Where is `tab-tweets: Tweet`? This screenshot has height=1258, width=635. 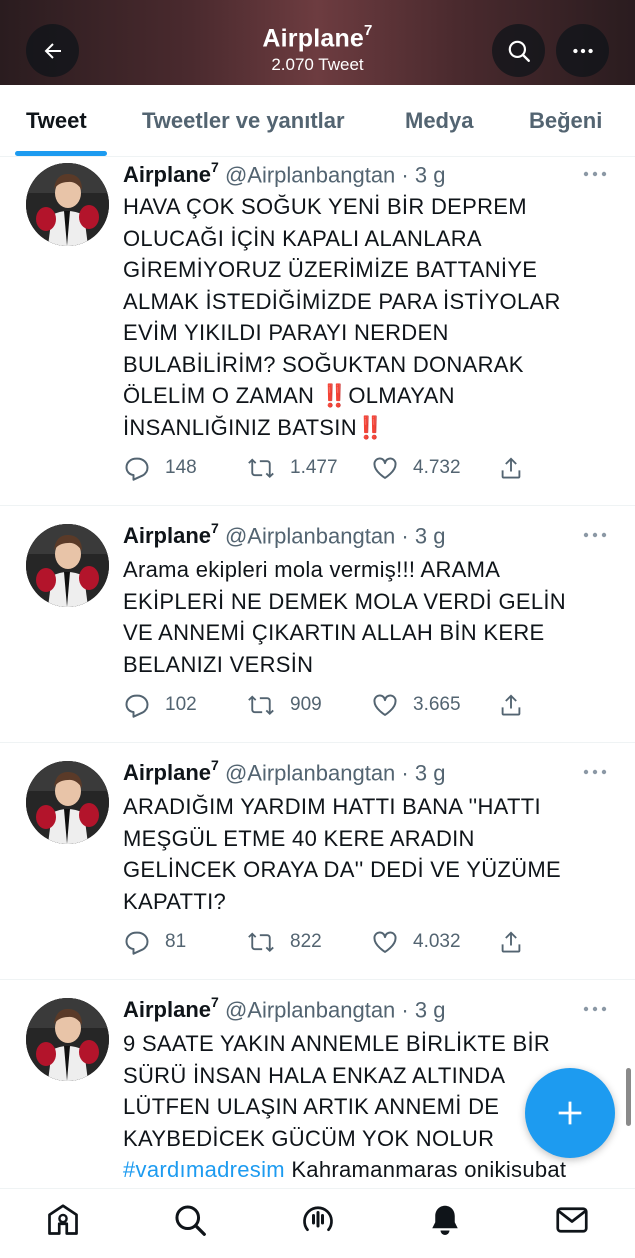 tab-tweets: Tweet is located at coordinates (56, 121).